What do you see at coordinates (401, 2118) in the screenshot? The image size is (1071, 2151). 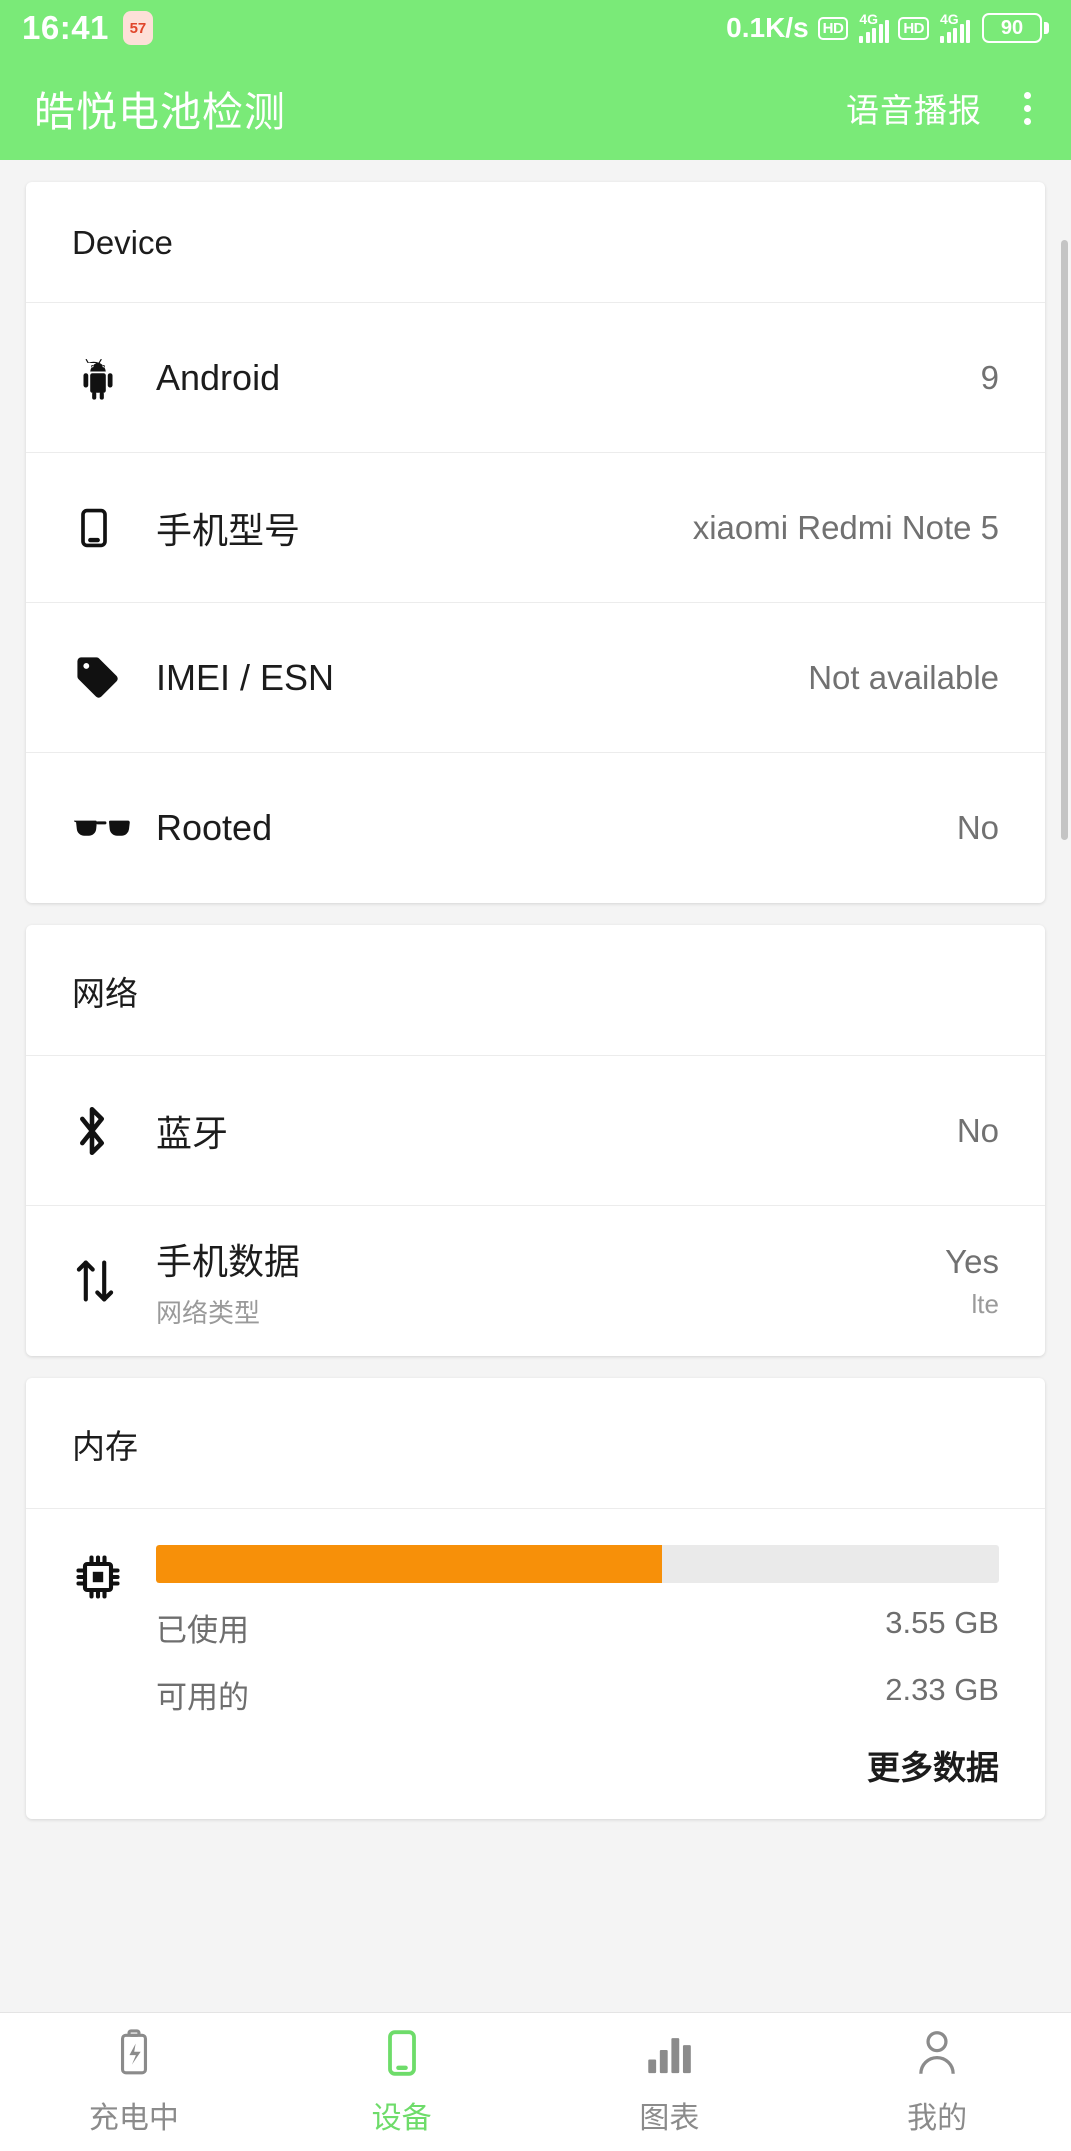 I see `nav-label: 设备` at bounding box center [401, 2118].